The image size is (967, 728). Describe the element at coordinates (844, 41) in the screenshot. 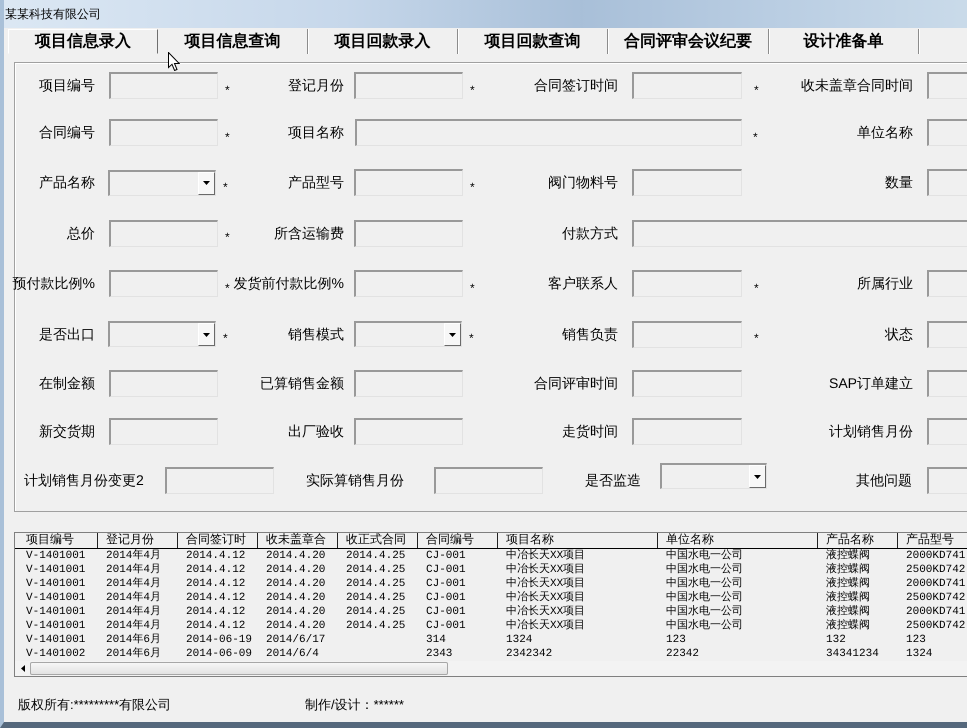

I see `tab: 设计准备单` at that location.